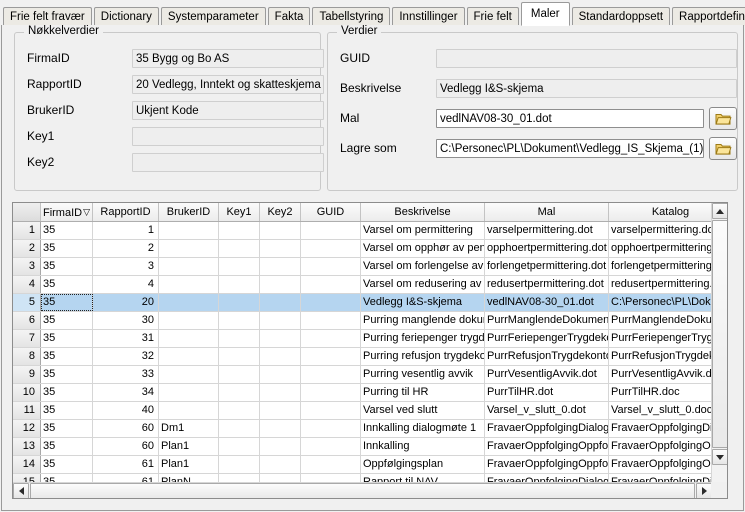  Describe the element at coordinates (492, 16) in the screenshot. I see `tab-frie-felt: Frie felt` at that location.